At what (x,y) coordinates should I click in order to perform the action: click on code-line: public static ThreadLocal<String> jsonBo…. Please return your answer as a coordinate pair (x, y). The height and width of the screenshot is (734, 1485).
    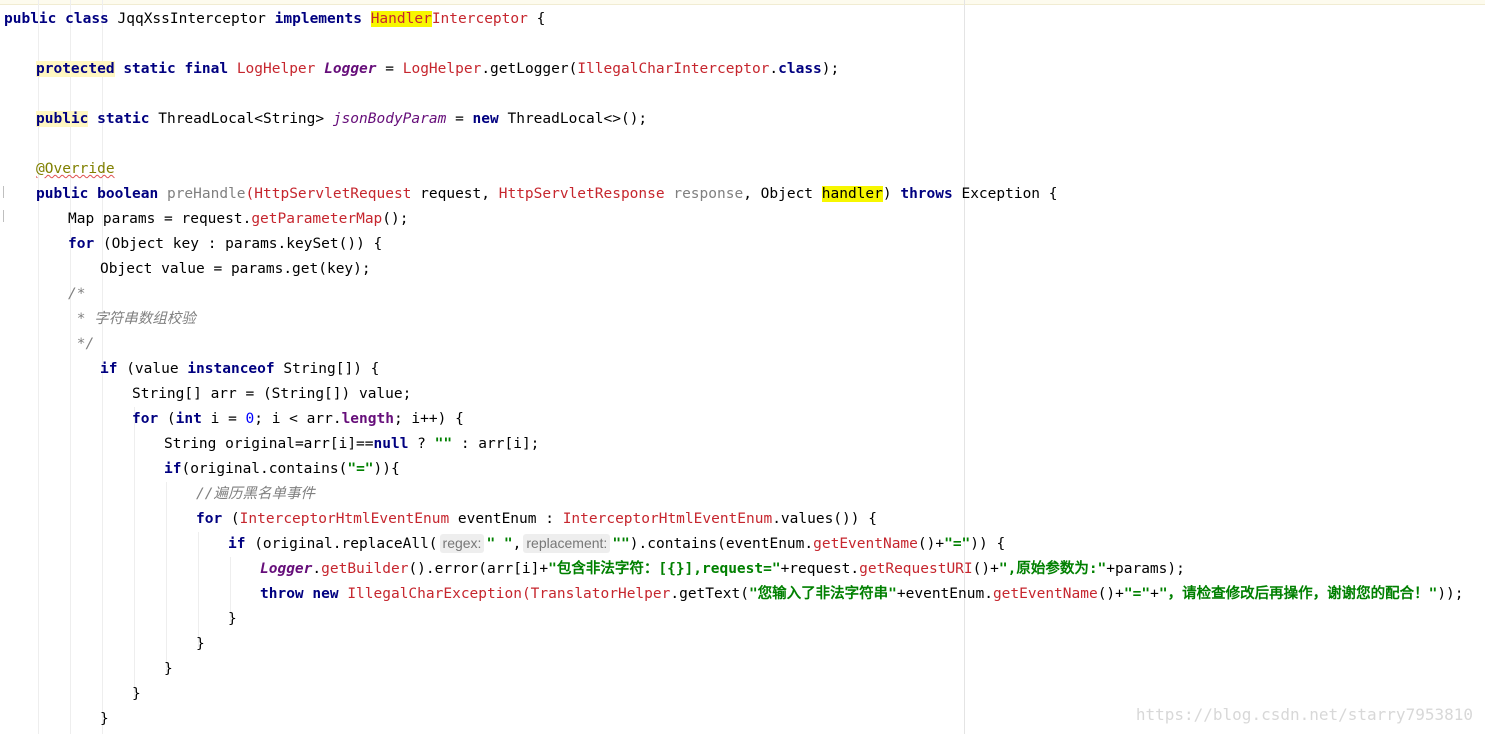
    Looking at the image, I should click on (744, 119).